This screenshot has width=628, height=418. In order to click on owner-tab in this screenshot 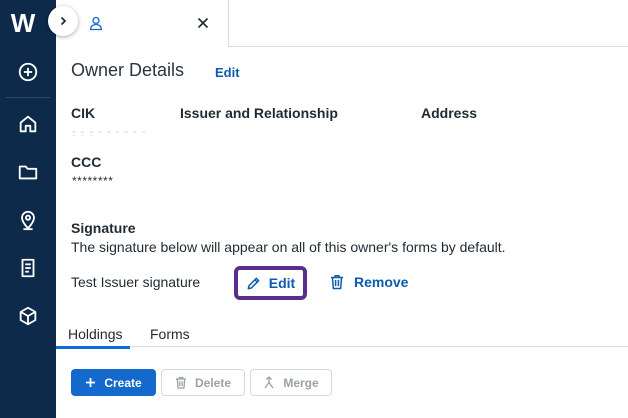, I will do `click(142, 23)`.